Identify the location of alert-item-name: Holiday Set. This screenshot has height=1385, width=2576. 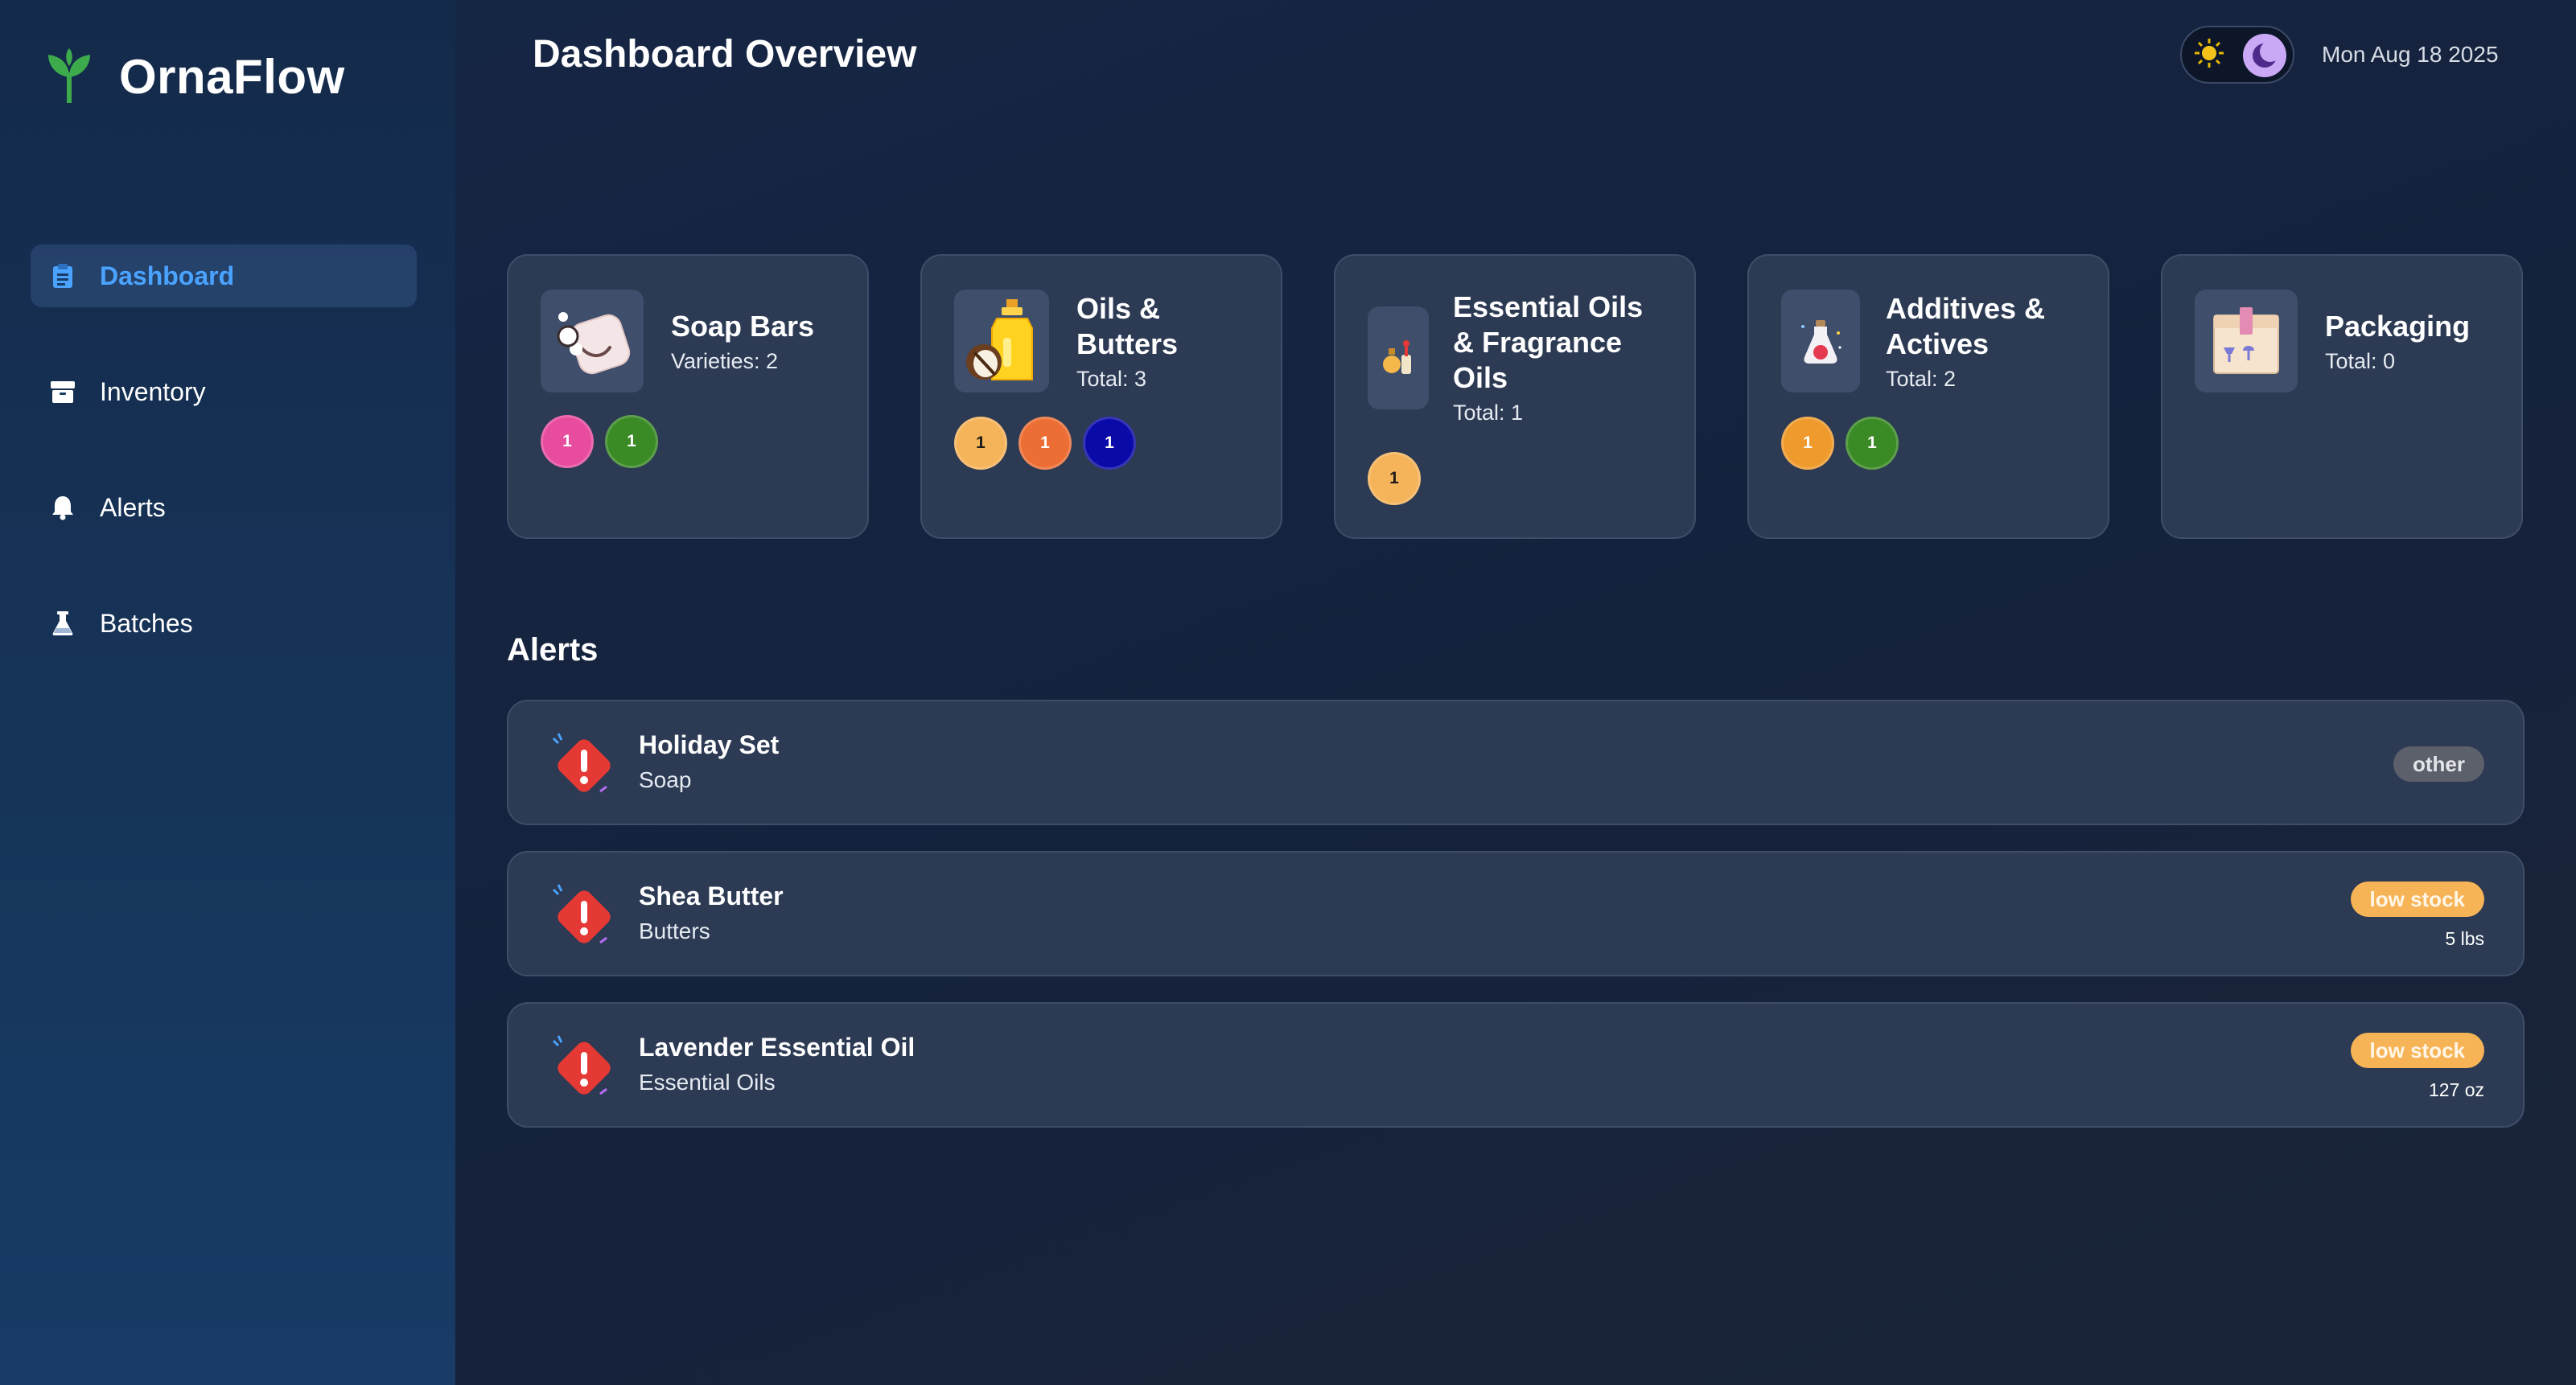
(709, 744).